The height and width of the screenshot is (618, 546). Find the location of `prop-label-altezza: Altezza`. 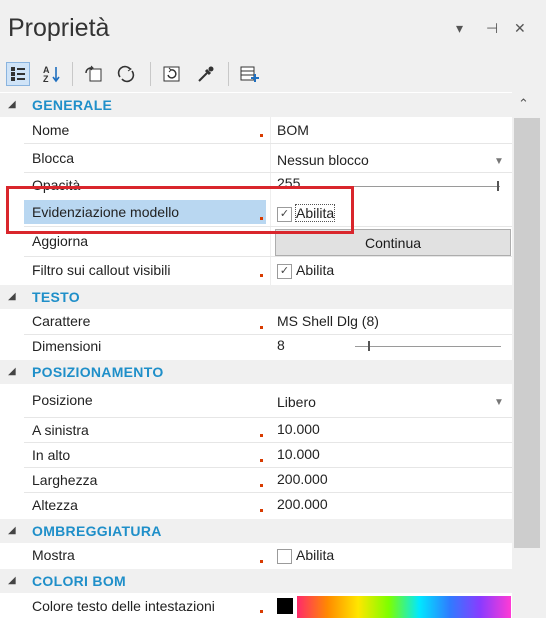

prop-label-altezza: Altezza is located at coordinates (55, 505).